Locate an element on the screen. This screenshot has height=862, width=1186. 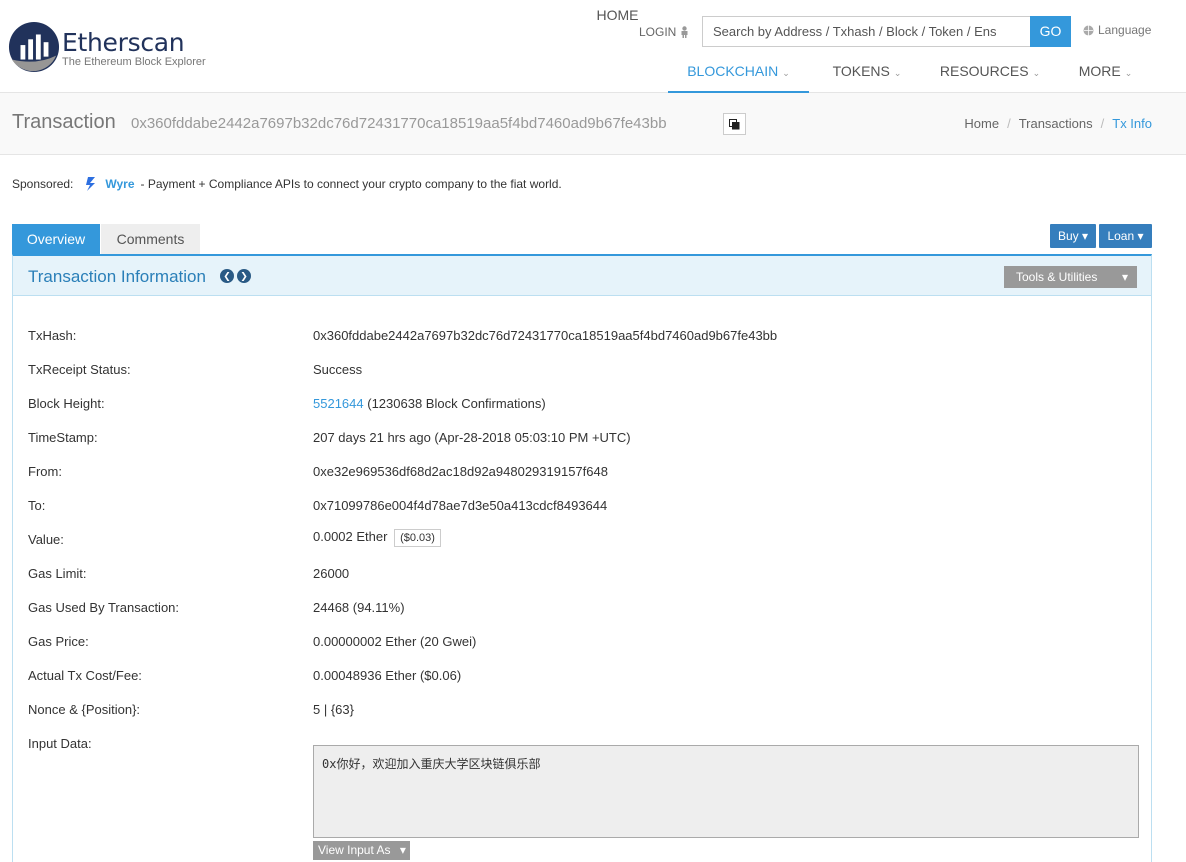
status-label: TxReceipt Status: is located at coordinates (79, 369).